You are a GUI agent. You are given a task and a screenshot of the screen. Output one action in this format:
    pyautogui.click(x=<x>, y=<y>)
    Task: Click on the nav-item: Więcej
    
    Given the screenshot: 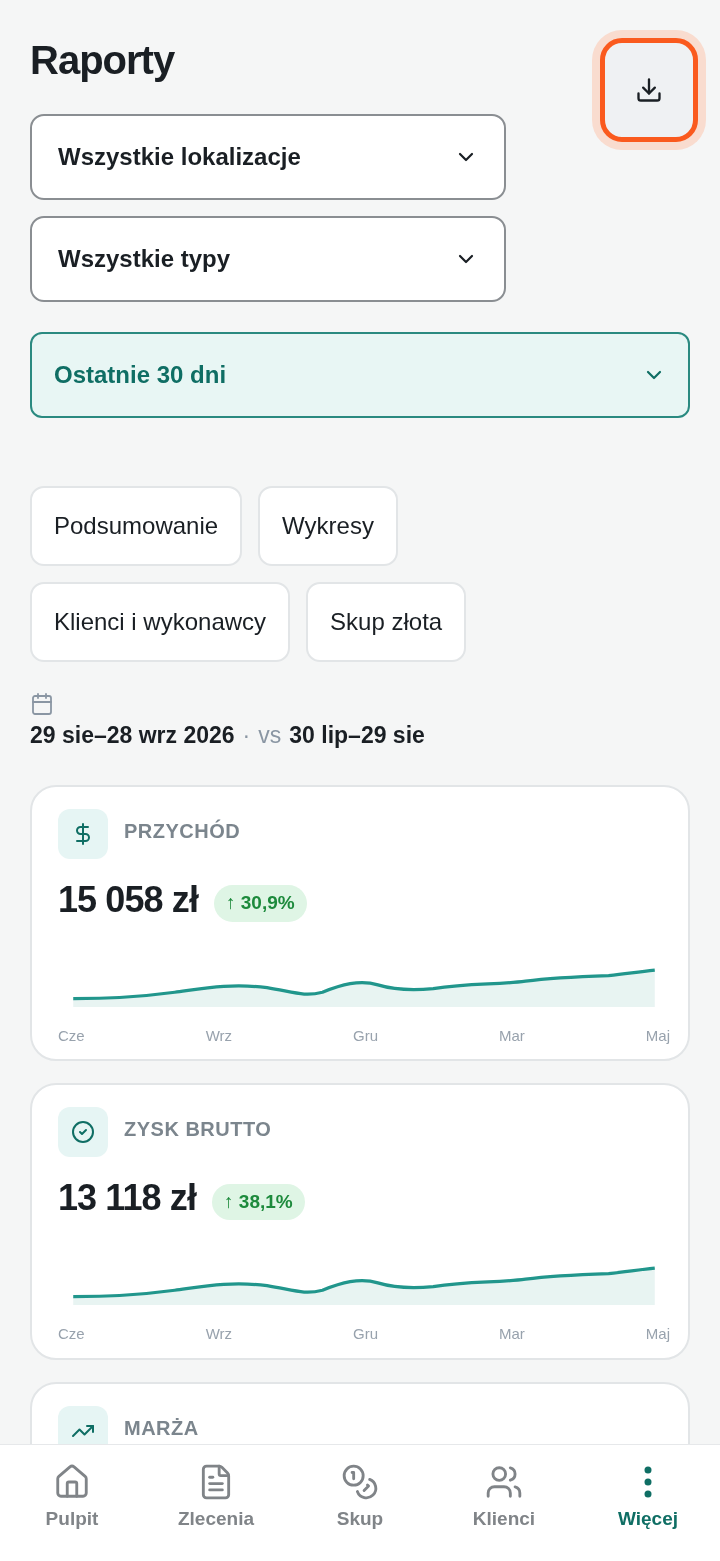 What is the action you would take?
    pyautogui.click(x=648, y=1498)
    